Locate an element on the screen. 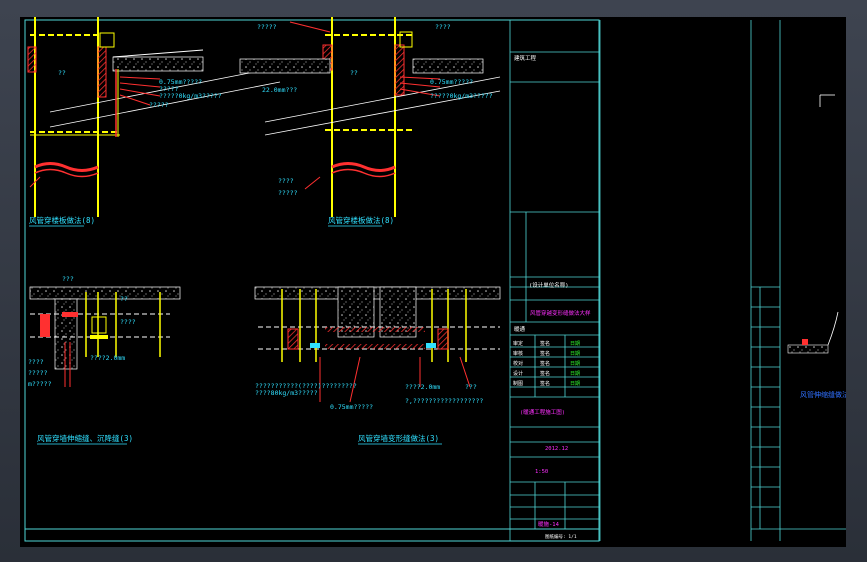  tb-sheet-no: 暖施-14 is located at coordinates (549, 524).